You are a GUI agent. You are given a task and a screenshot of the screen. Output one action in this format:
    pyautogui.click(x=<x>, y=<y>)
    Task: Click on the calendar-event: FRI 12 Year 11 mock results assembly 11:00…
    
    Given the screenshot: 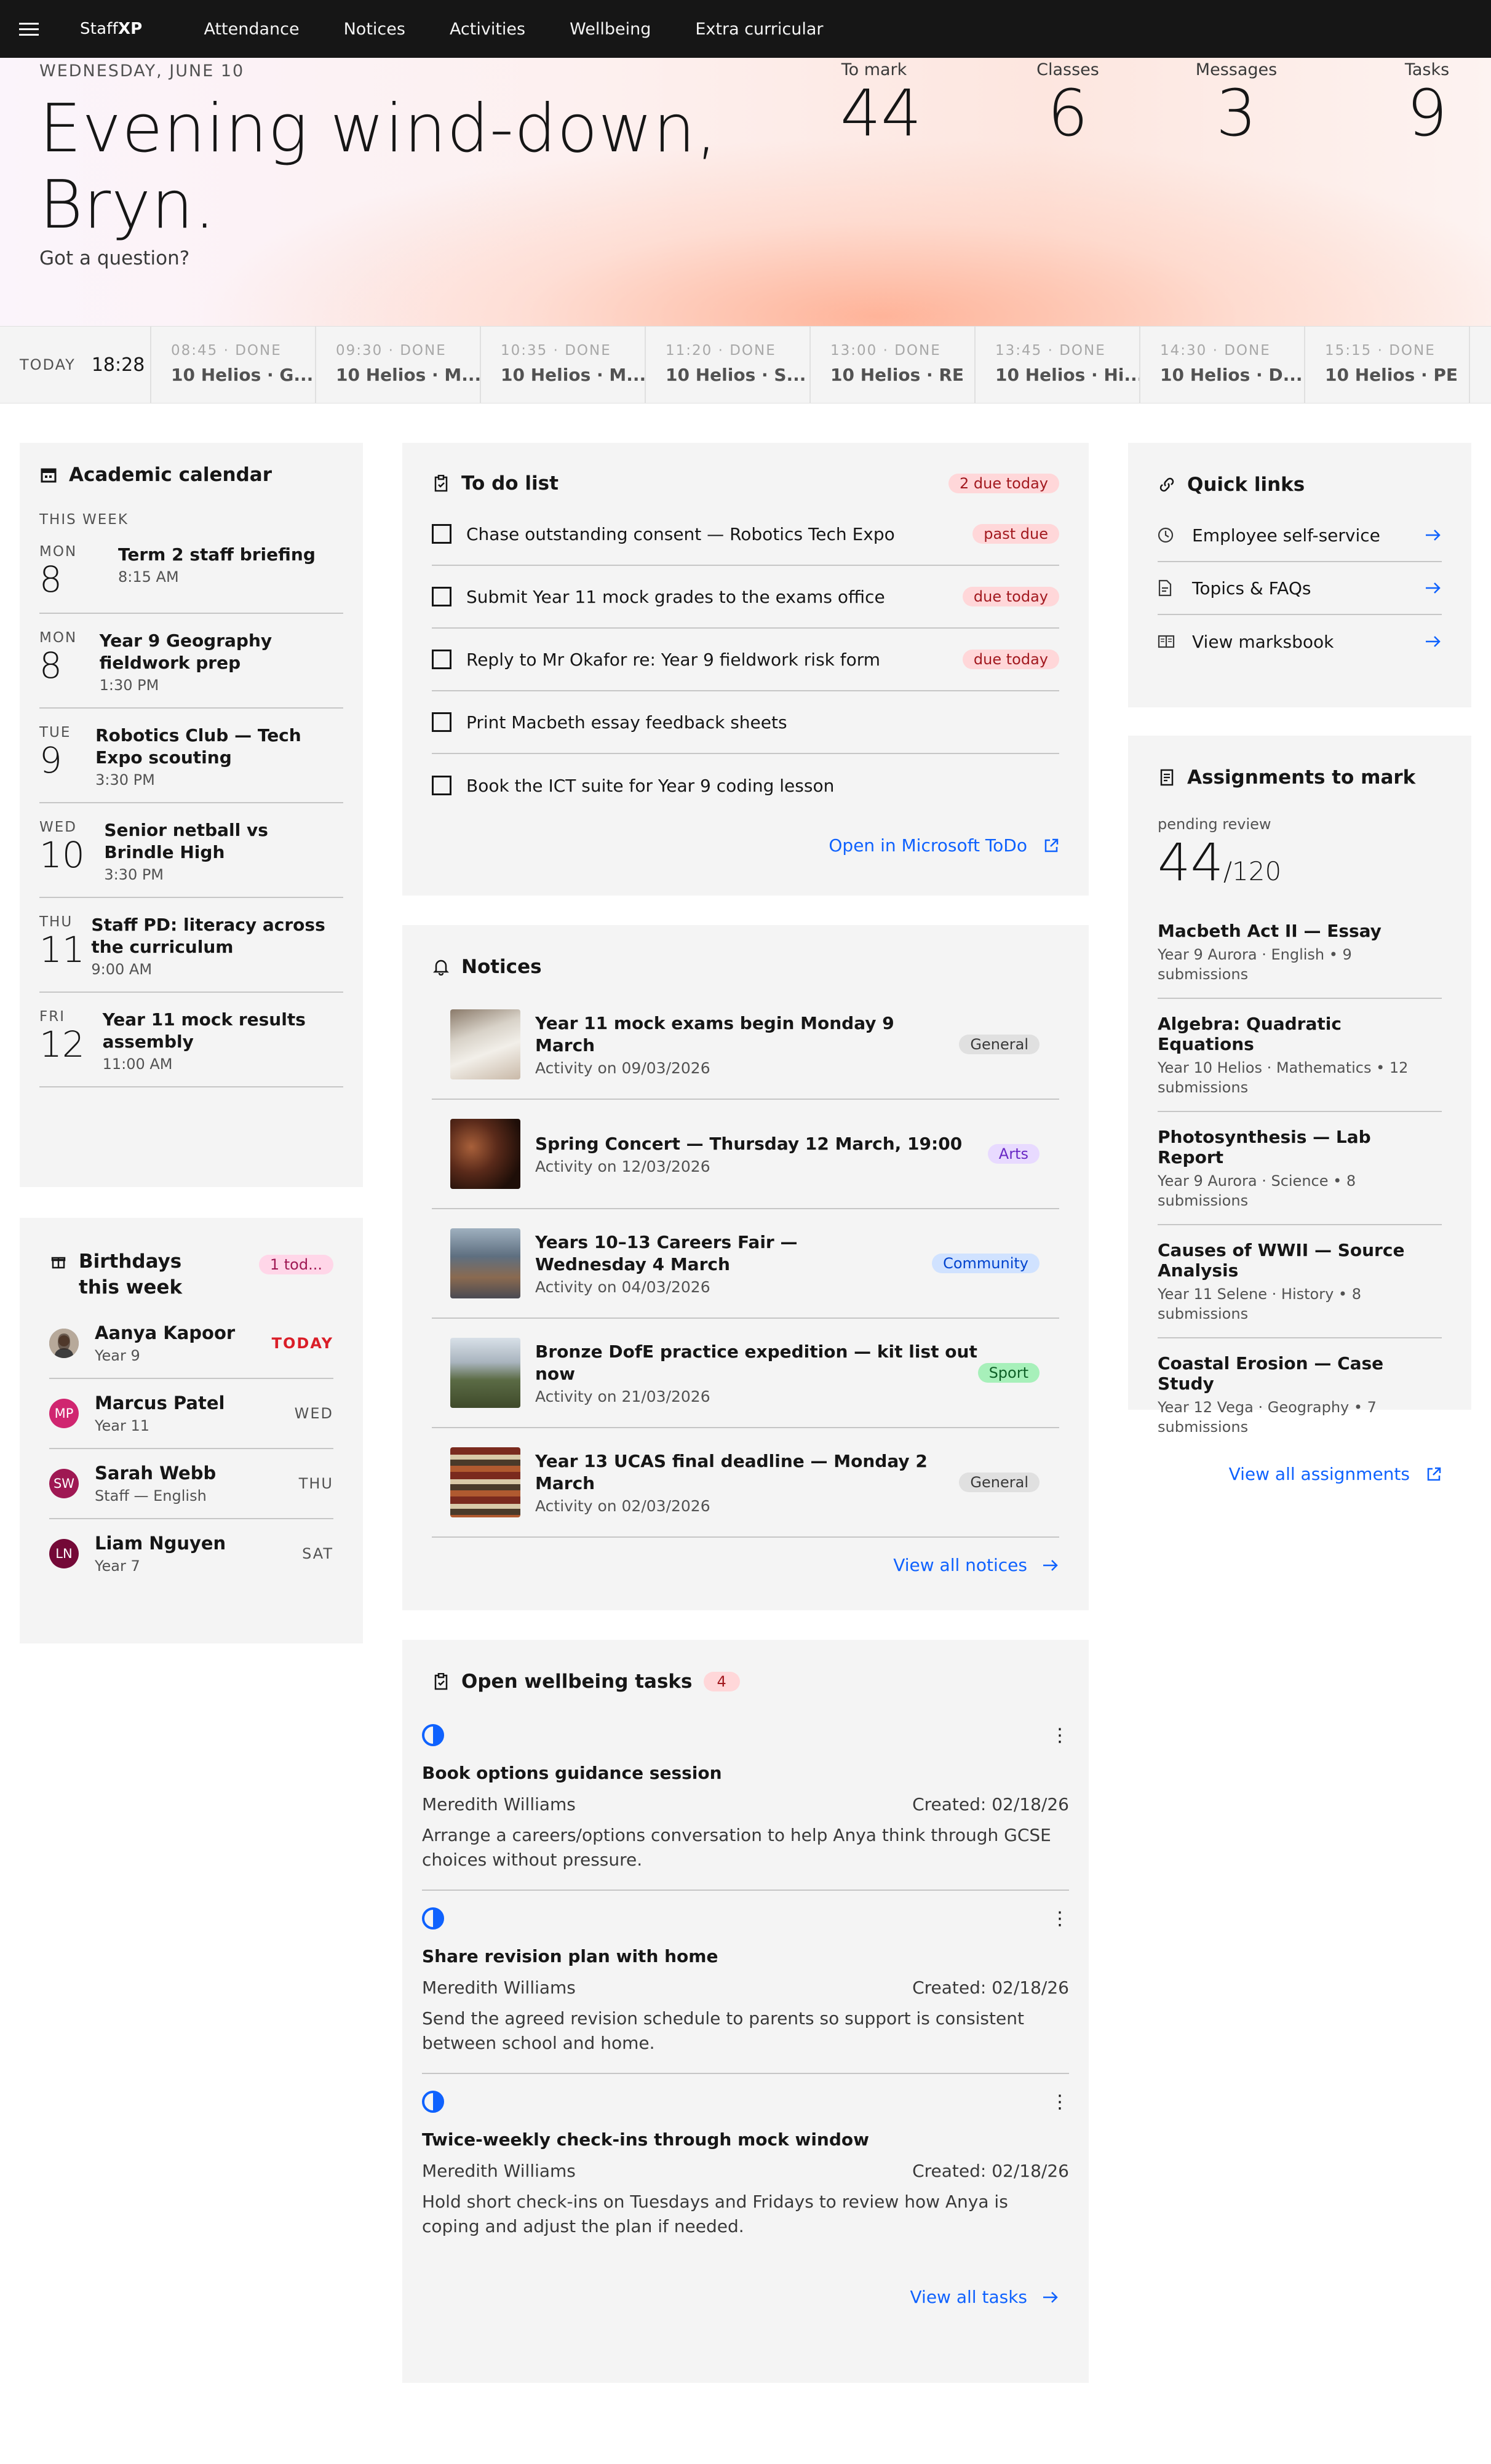 What is the action you would take?
    pyautogui.click(x=191, y=1040)
    